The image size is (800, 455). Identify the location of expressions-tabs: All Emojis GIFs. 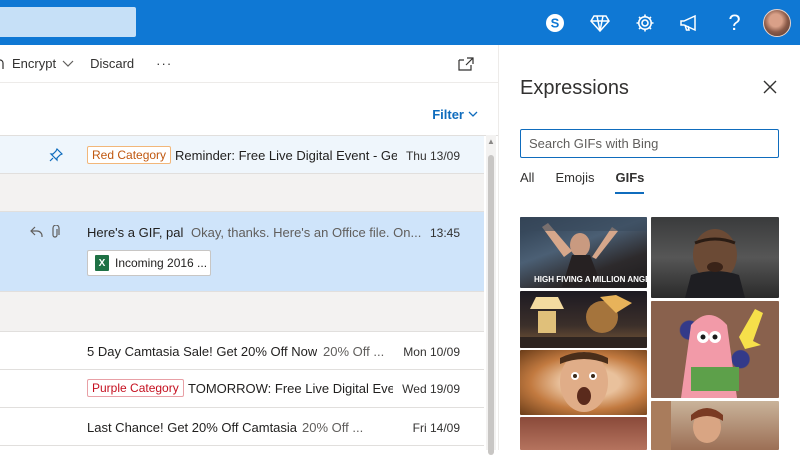
(592, 183).